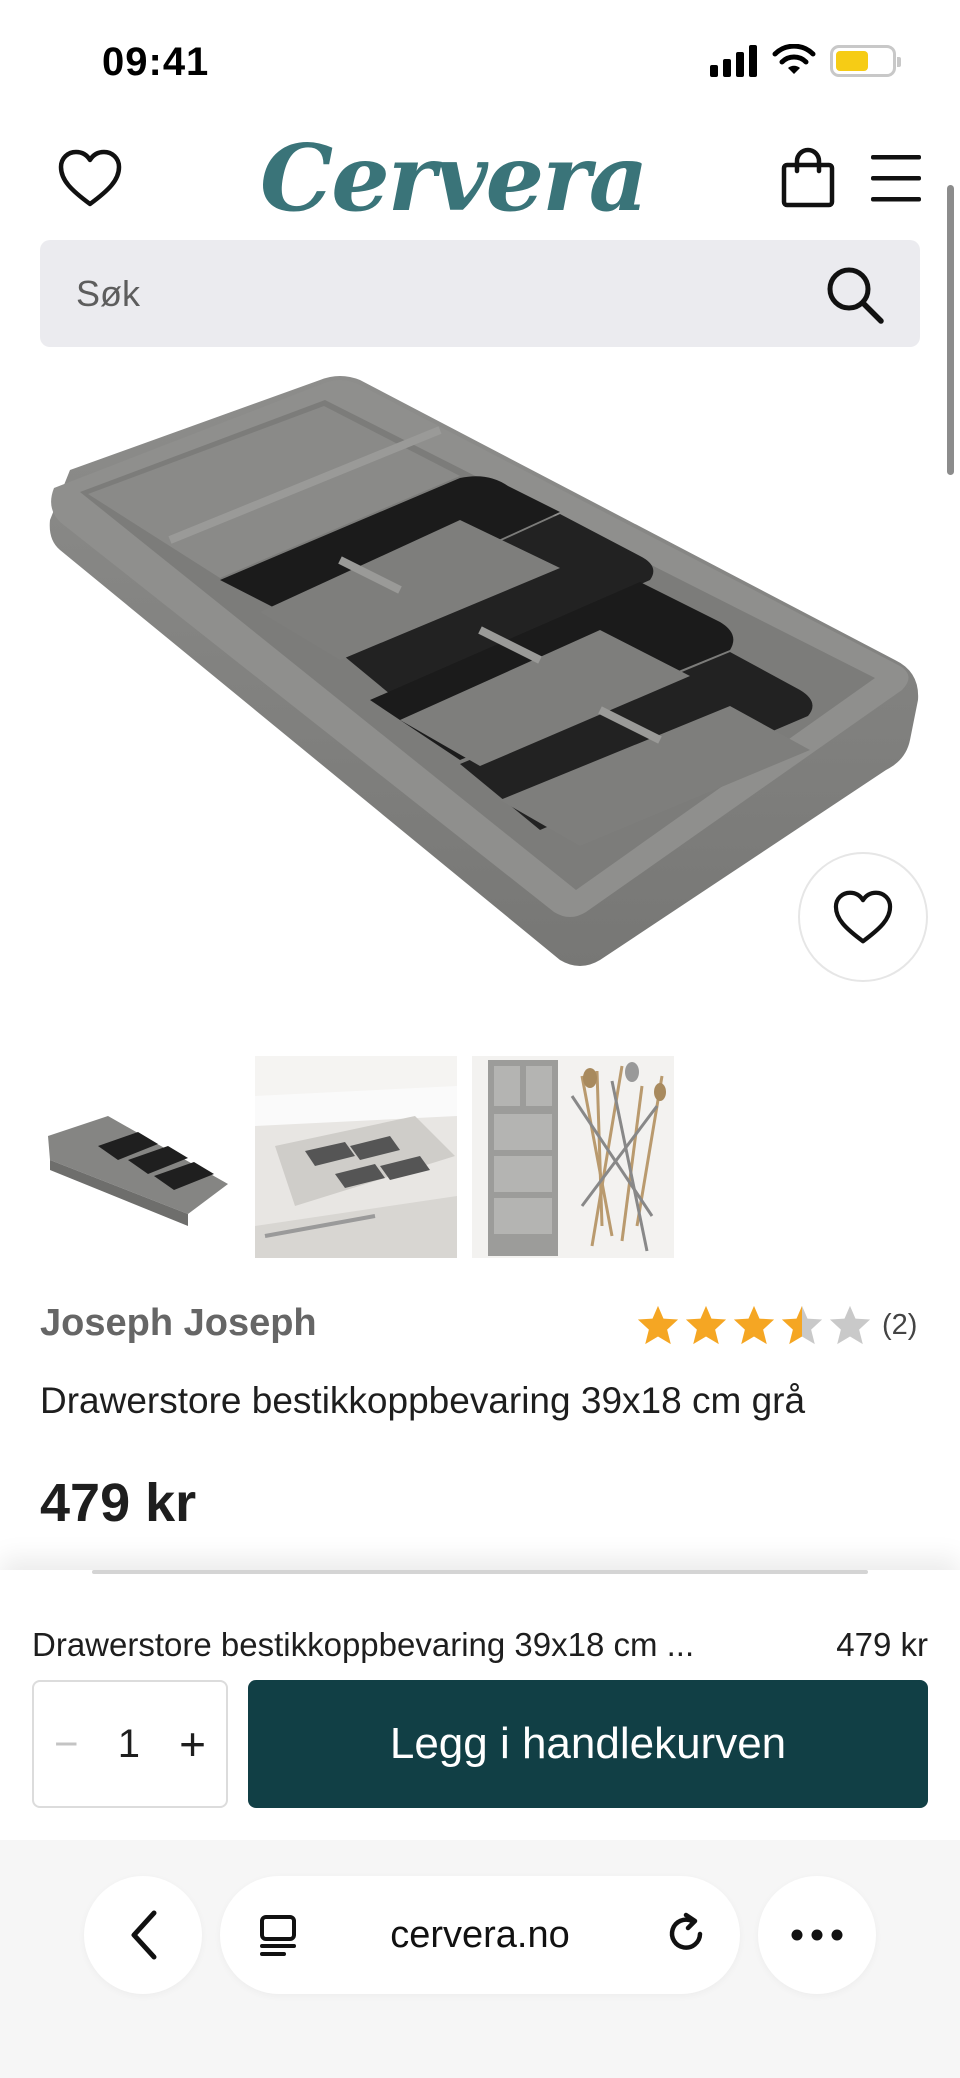 This screenshot has width=960, height=2078. I want to click on product-price: 479 kr, so click(118, 1503).